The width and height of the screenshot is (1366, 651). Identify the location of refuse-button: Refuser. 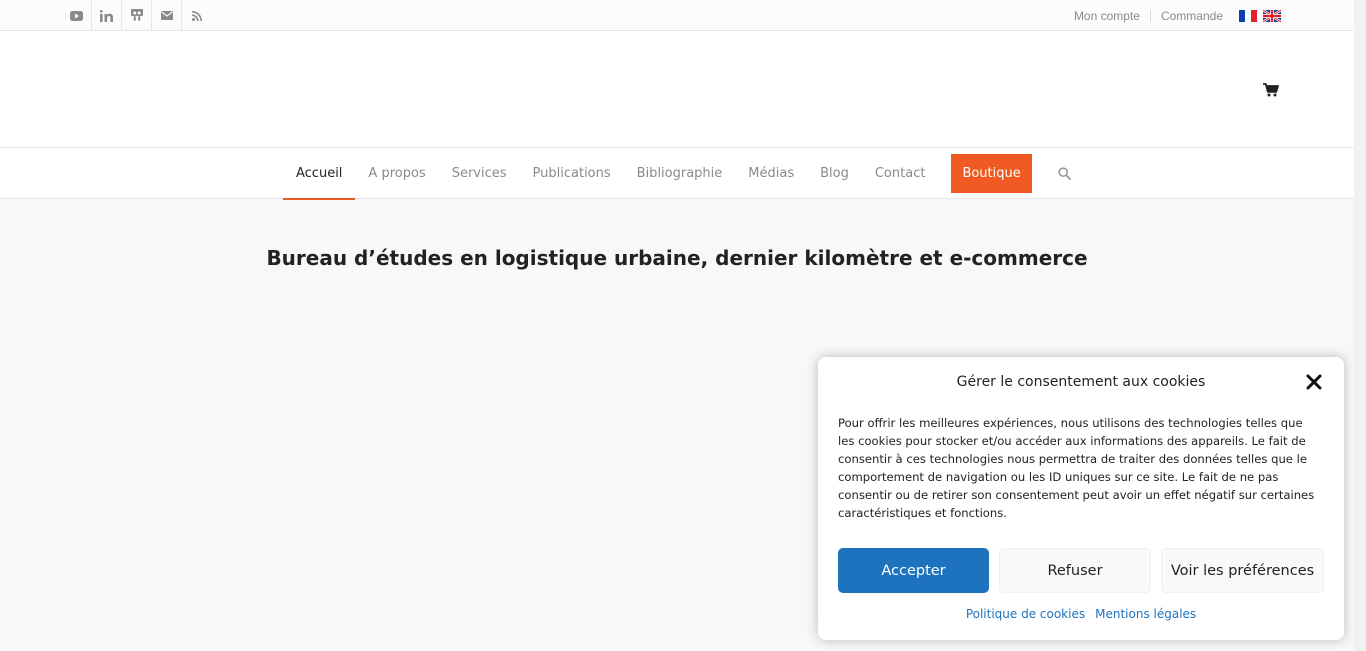
(1075, 570).